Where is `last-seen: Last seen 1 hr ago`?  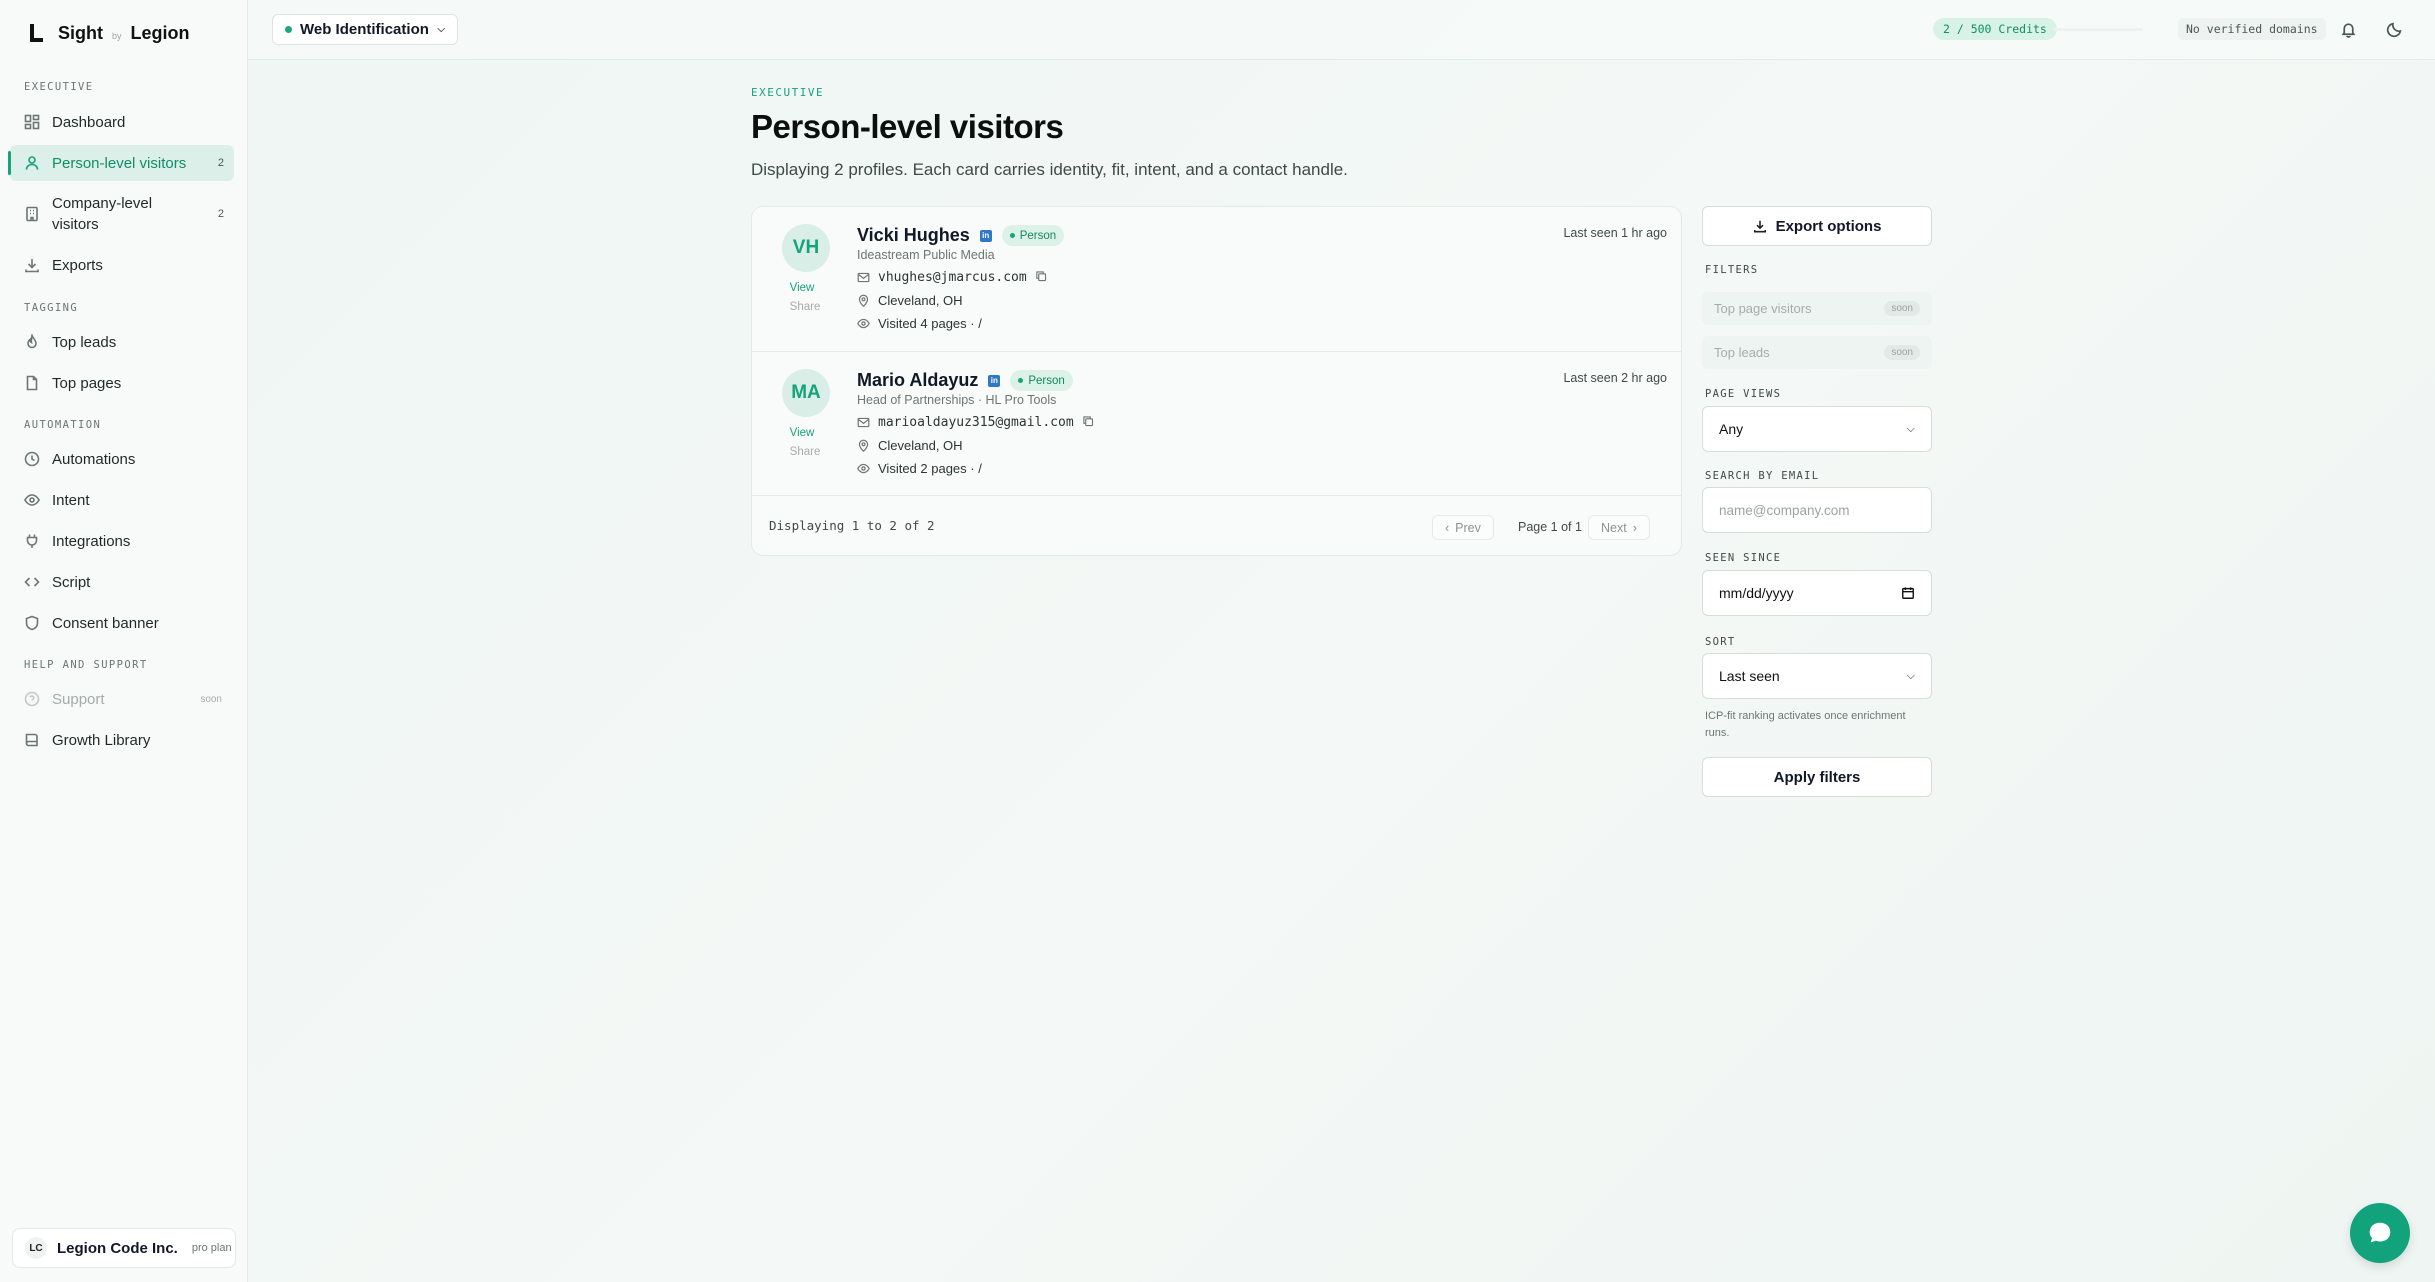
last-seen: Last seen 1 hr ago is located at coordinates (1615, 233).